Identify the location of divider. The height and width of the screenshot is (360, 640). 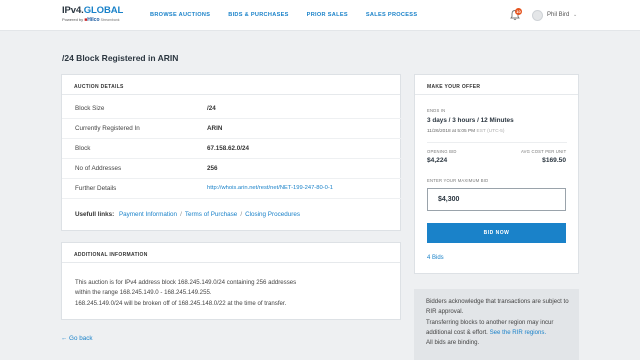
(497, 142).